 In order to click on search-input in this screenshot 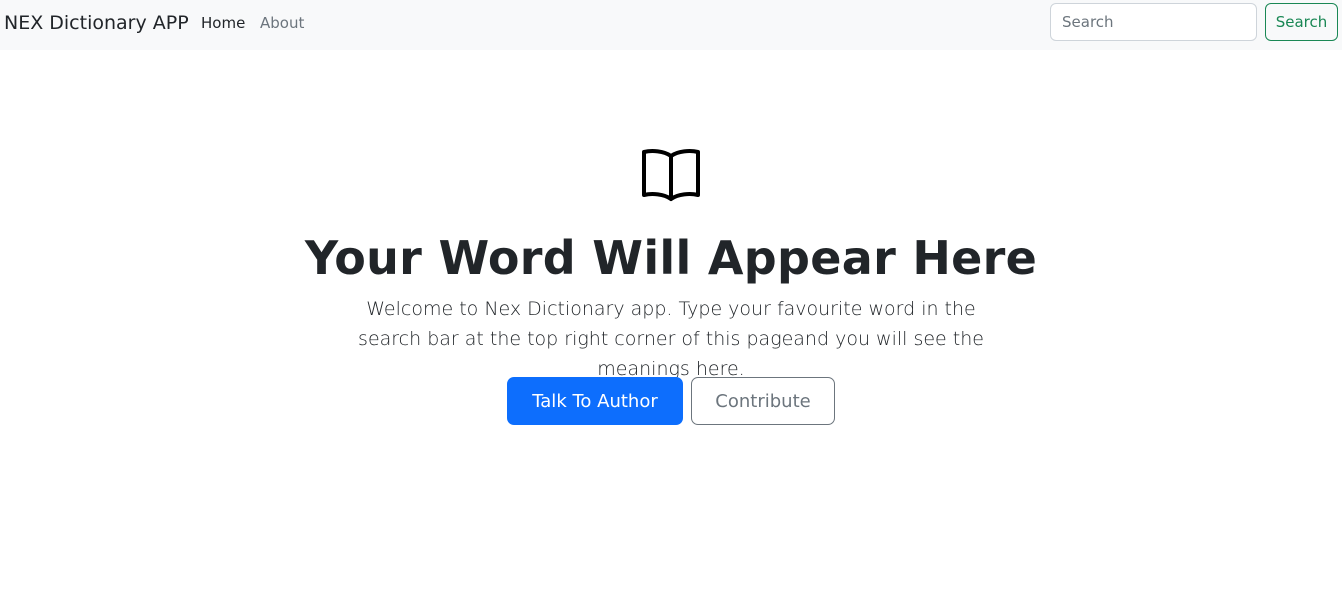, I will do `click(1153, 22)`.